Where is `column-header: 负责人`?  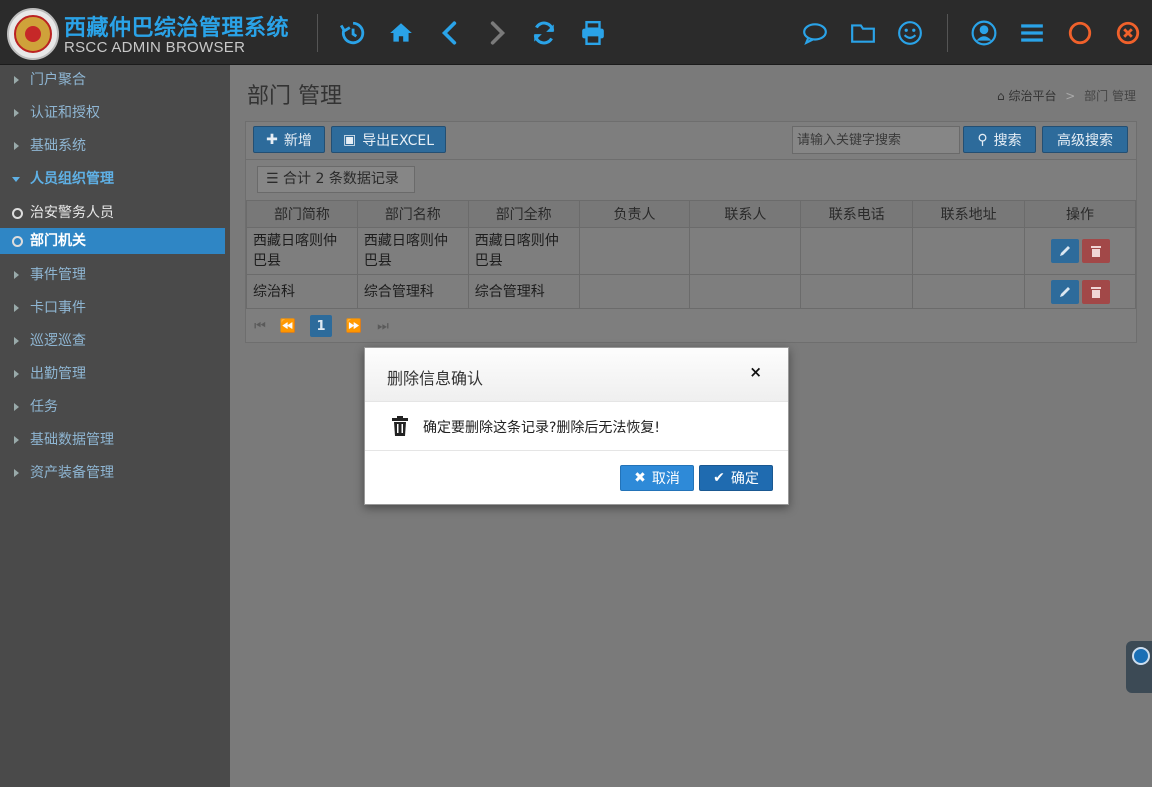
column-header: 负责人 is located at coordinates (634, 214).